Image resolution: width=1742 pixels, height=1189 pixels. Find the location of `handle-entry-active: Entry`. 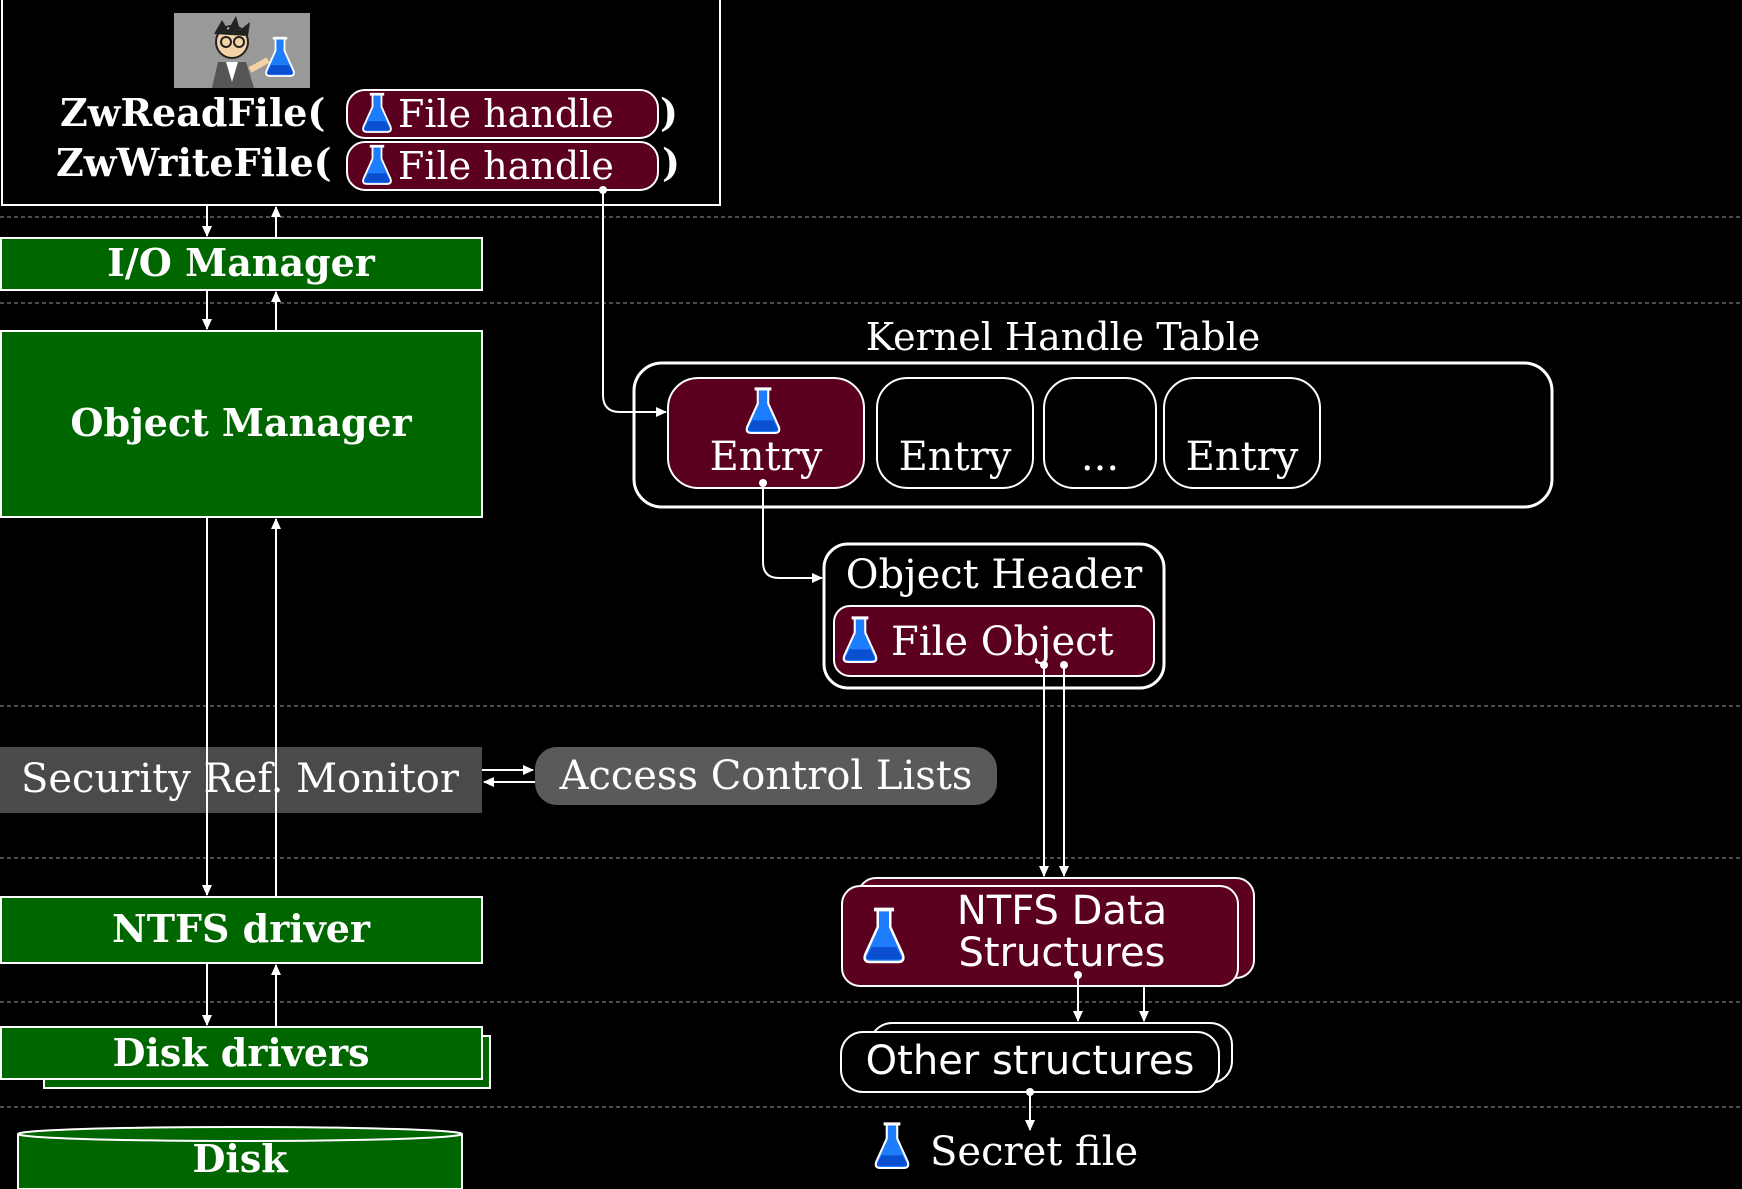

handle-entry-active: Entry is located at coordinates (766, 433).